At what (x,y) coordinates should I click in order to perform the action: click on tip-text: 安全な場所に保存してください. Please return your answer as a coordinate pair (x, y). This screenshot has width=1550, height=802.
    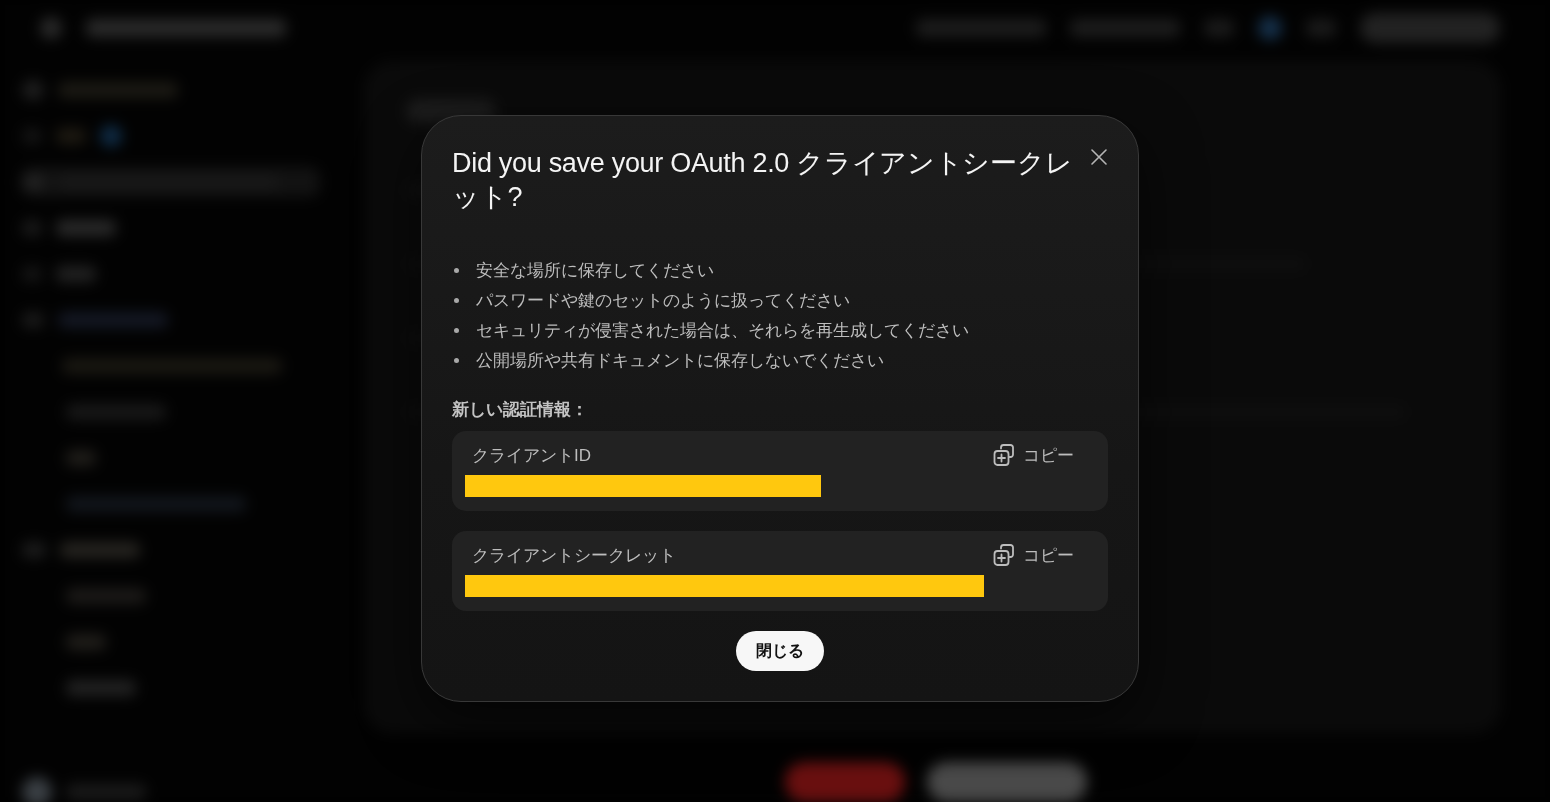
    Looking at the image, I should click on (595, 270).